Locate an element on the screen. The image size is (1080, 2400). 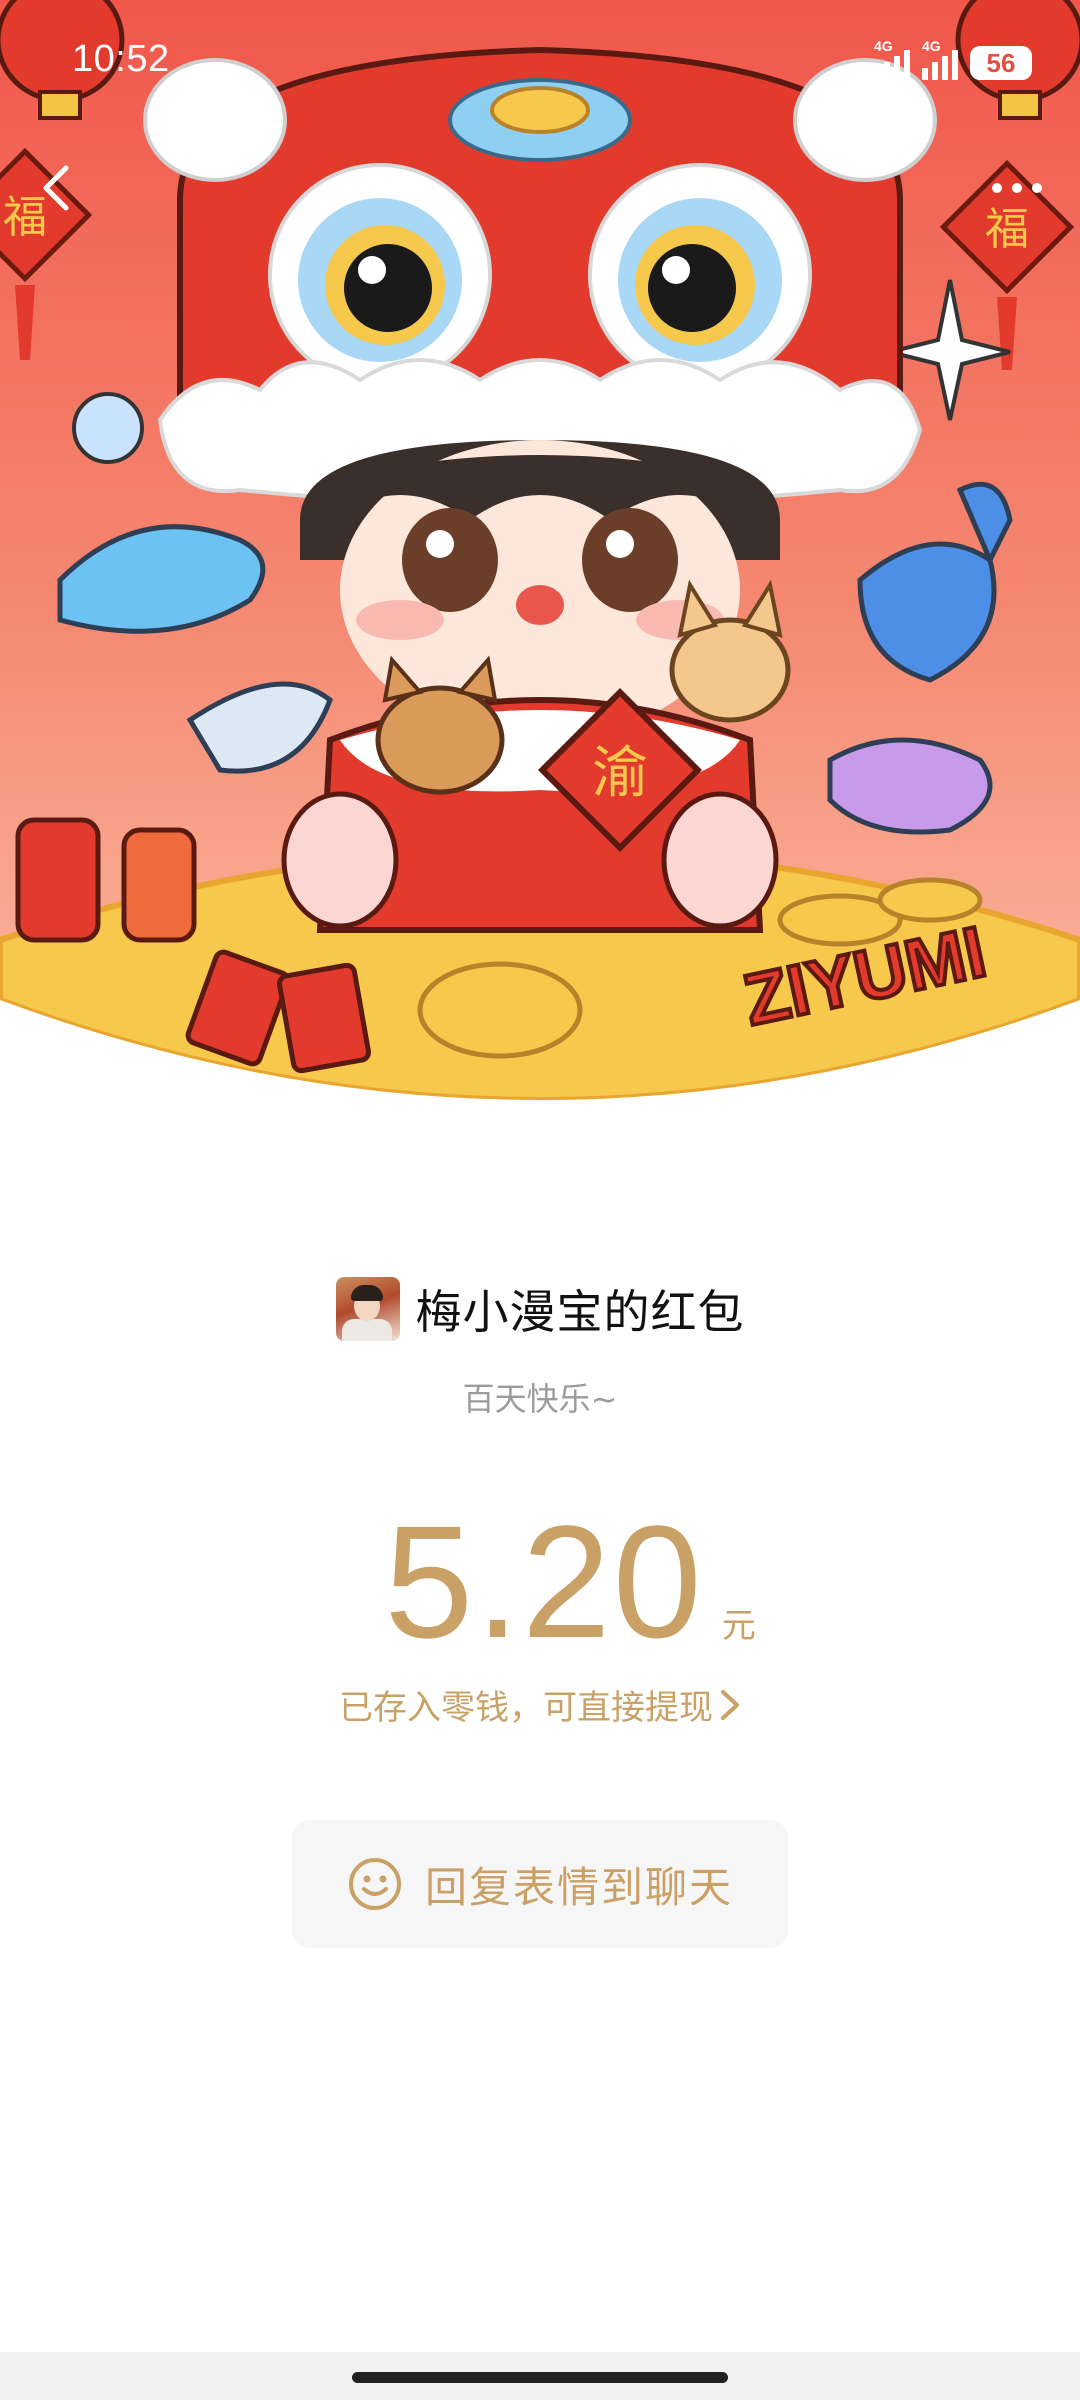
more-button is located at coordinates (1017, 188).